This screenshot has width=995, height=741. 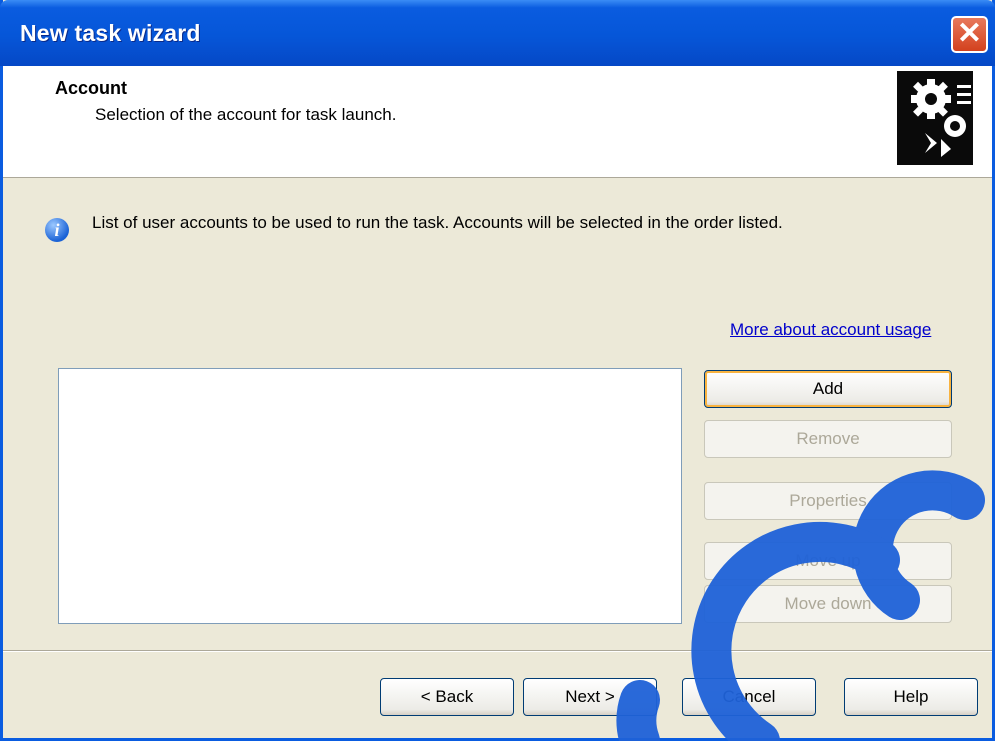 What do you see at coordinates (828, 439) in the screenshot?
I see `remove-button: Remove` at bounding box center [828, 439].